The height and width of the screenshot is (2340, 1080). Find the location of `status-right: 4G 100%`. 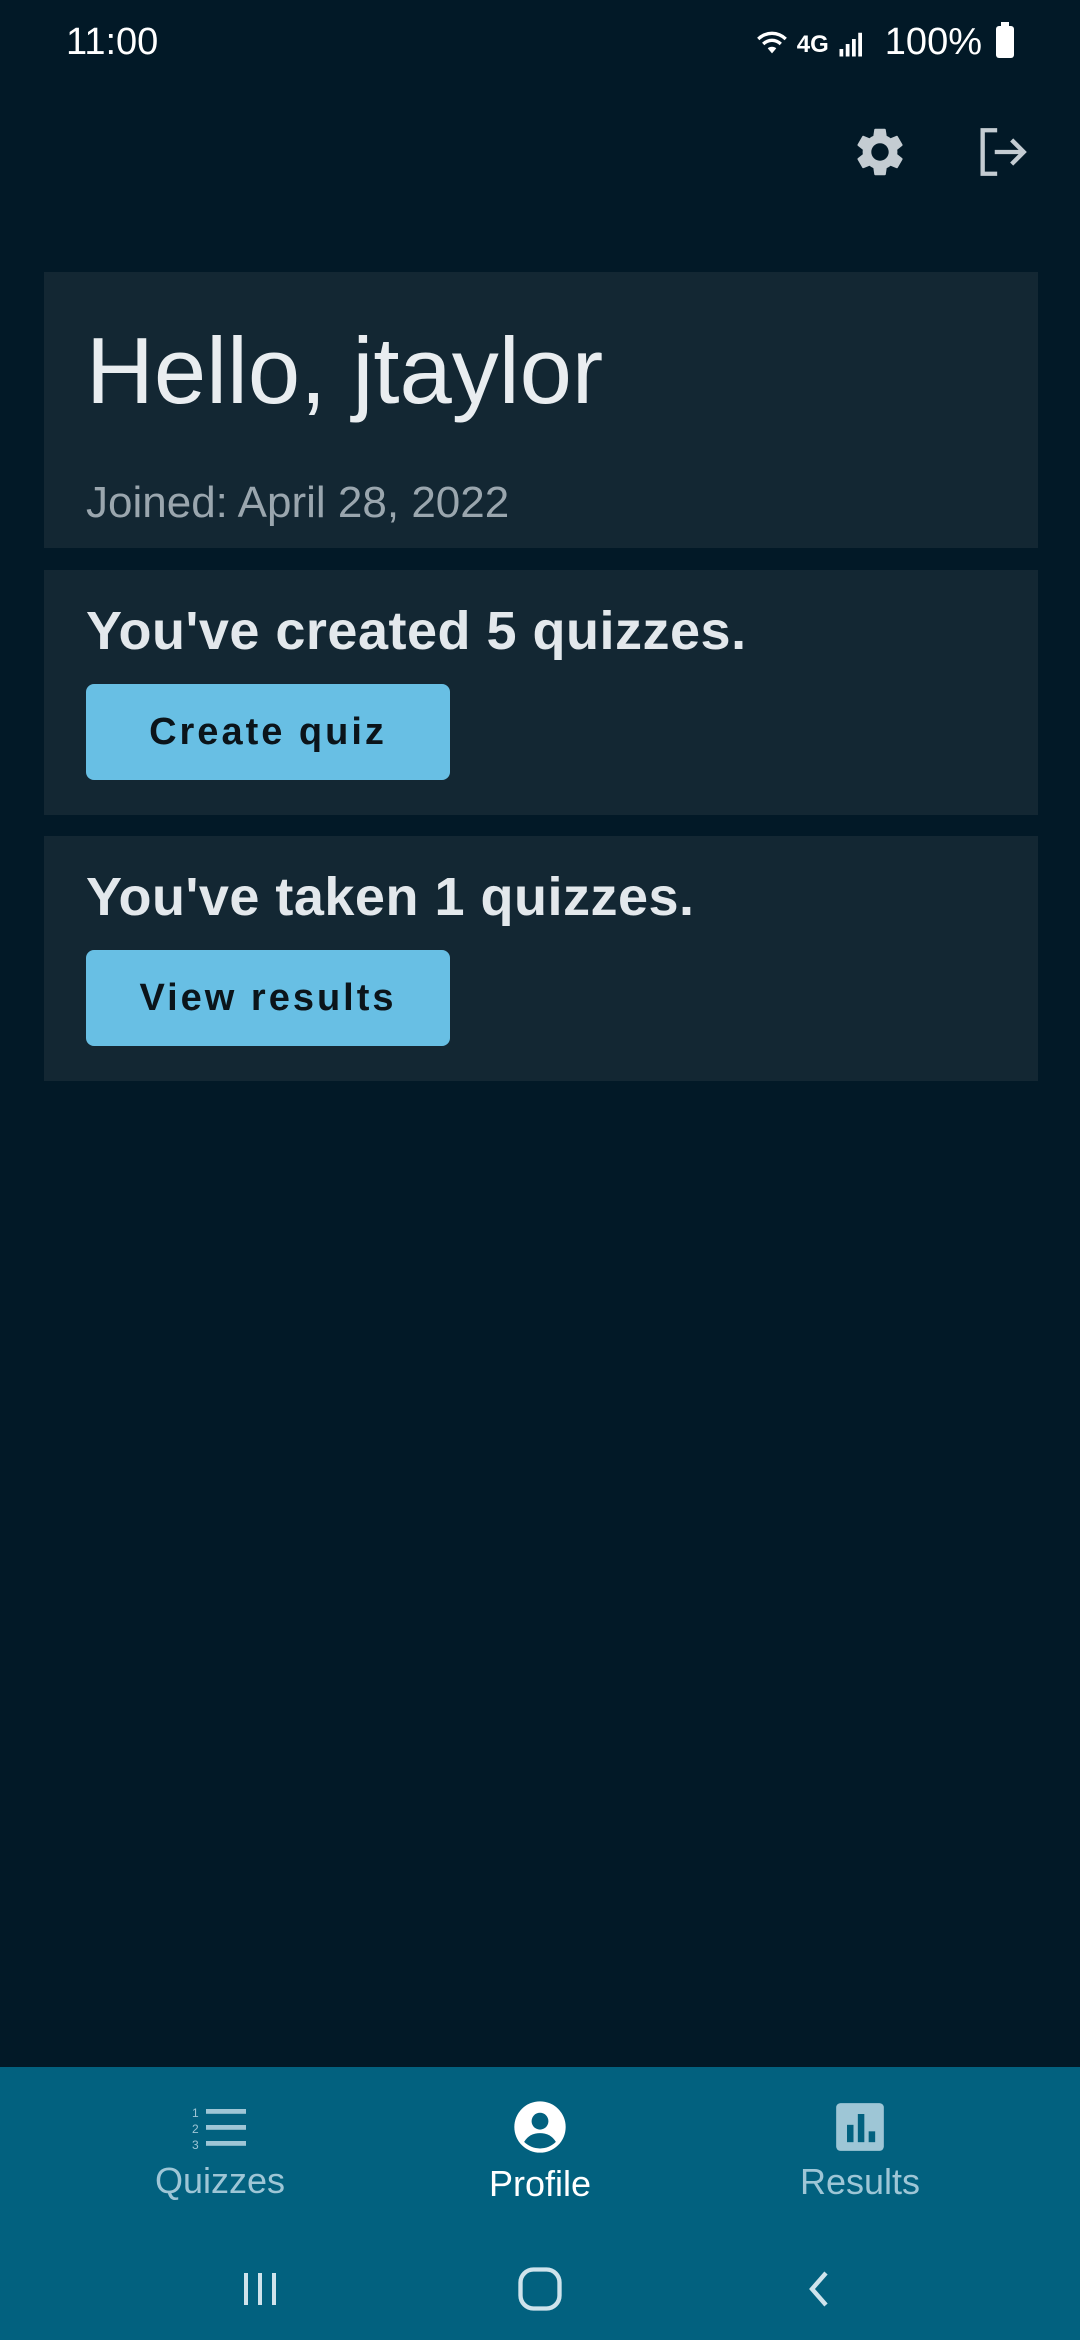

status-right: 4G 100% is located at coordinates (884, 42).